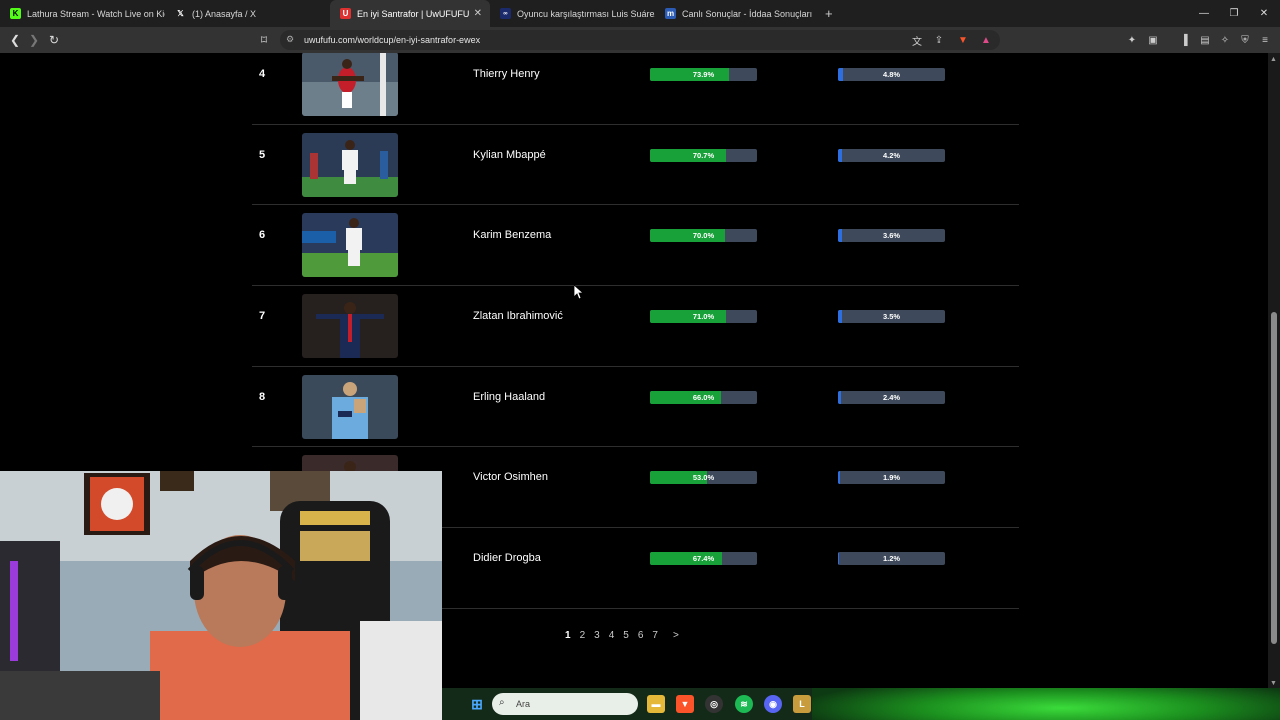 This screenshot has height=720, width=1280. I want to click on reload-icon: ↻, so click(54, 40).